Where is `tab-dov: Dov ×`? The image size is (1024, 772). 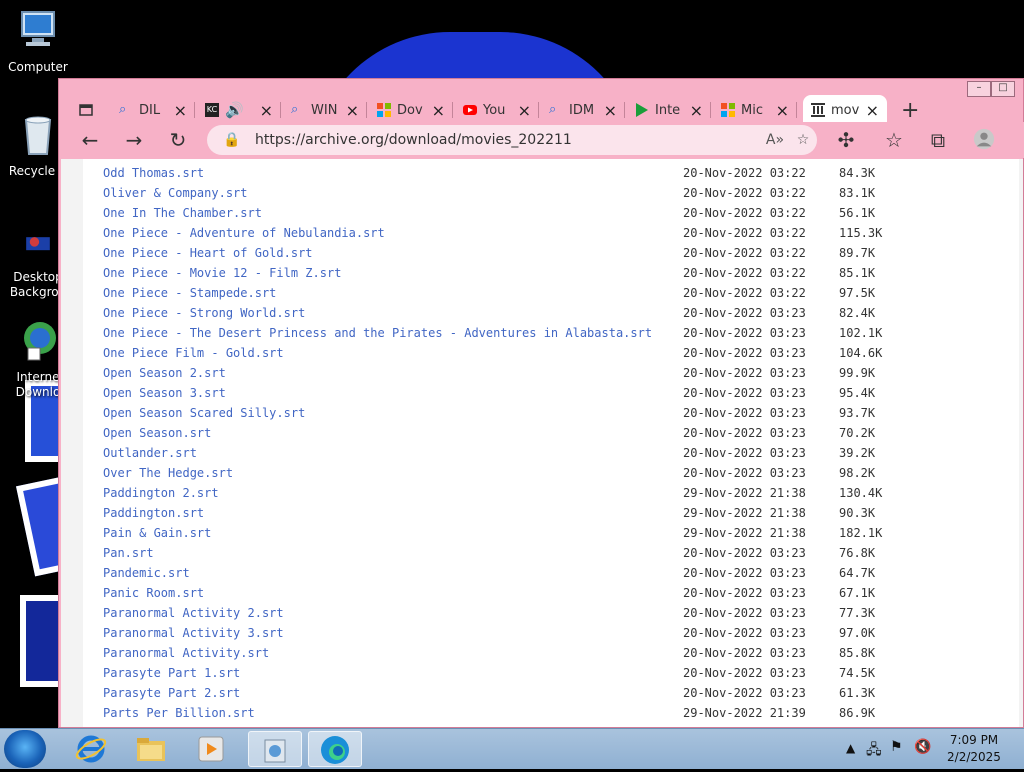 tab-dov: Dov × is located at coordinates (411, 110).